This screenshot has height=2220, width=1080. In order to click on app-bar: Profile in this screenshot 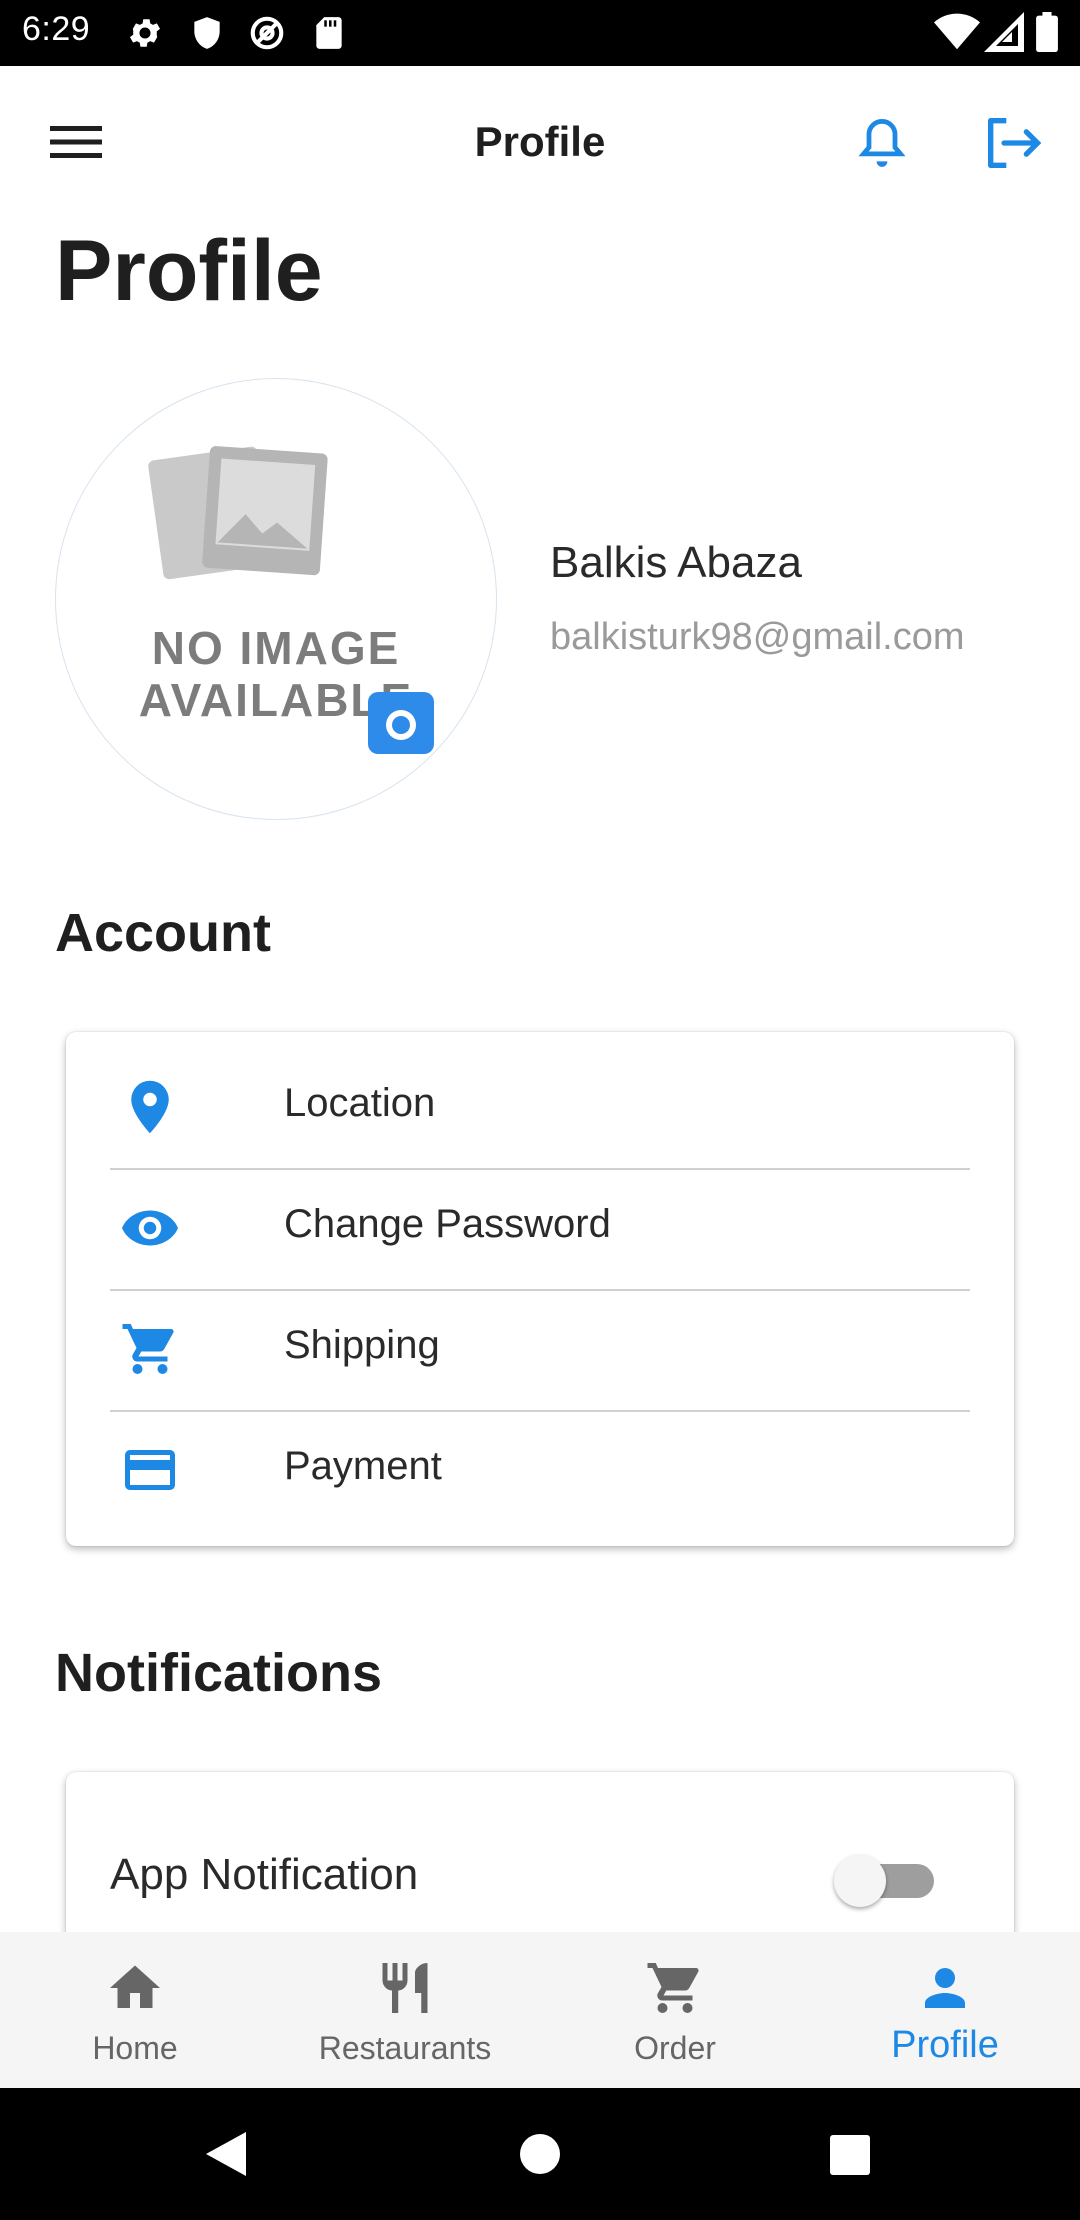, I will do `click(540, 141)`.